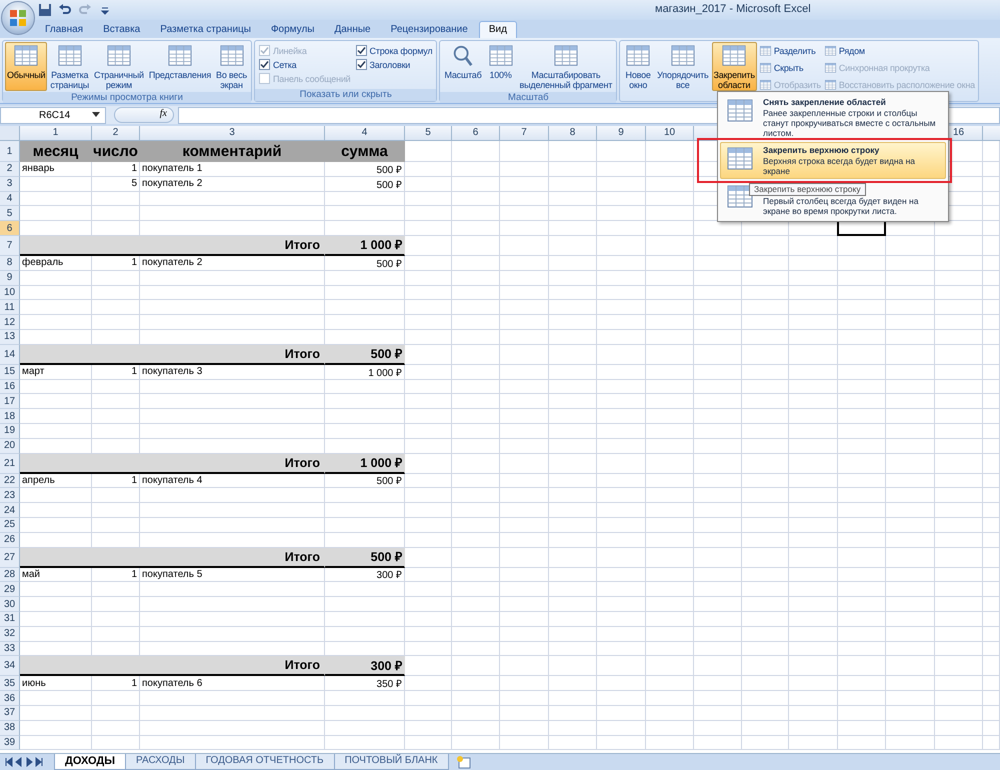  I want to click on ribbon-button: Рядом, so click(899, 50).